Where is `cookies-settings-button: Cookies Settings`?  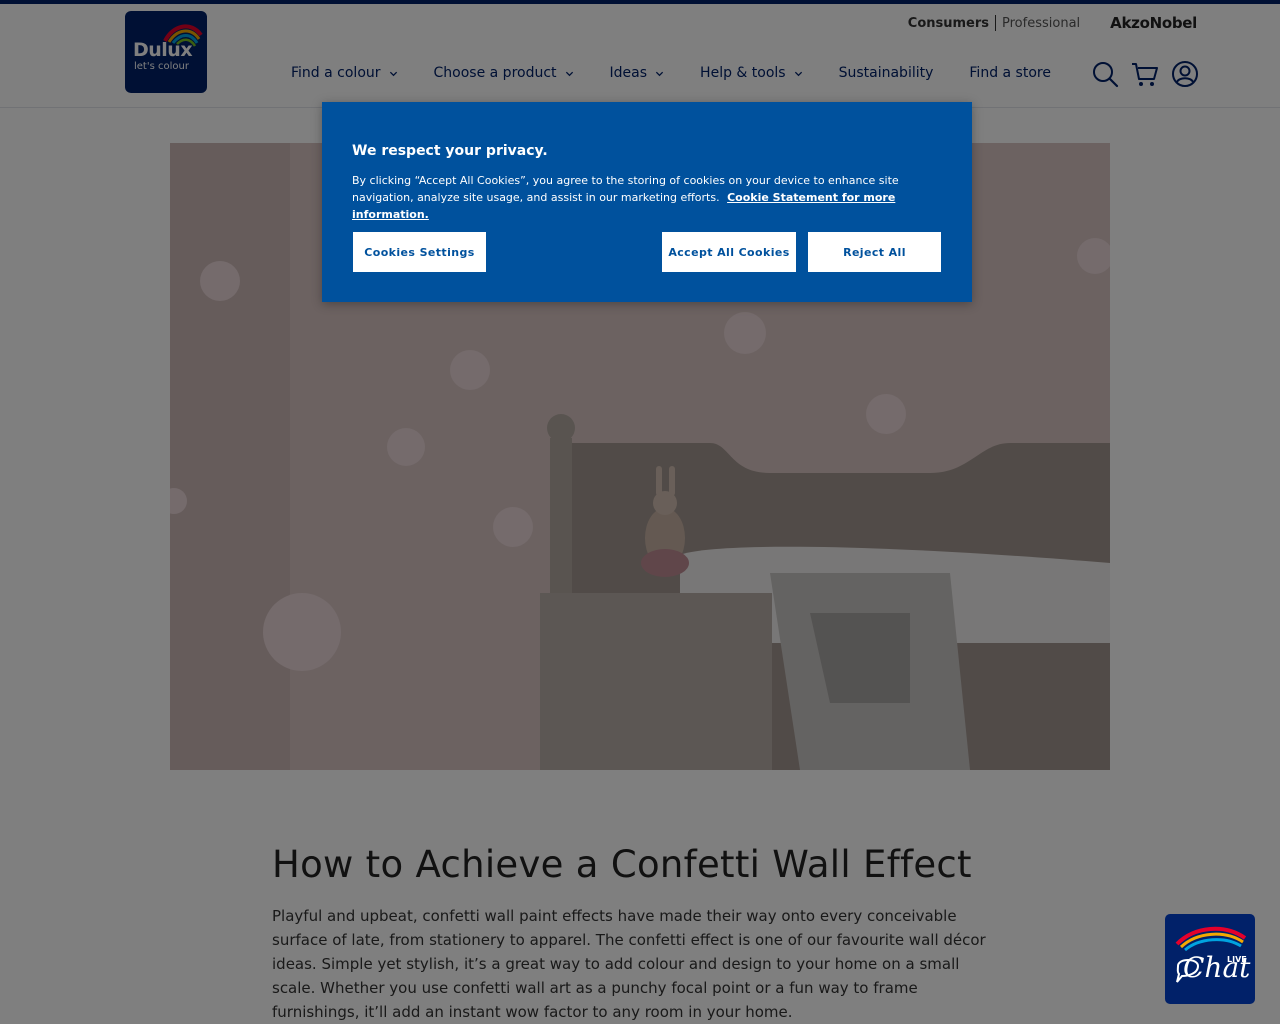 cookies-settings-button: Cookies Settings is located at coordinates (419, 252).